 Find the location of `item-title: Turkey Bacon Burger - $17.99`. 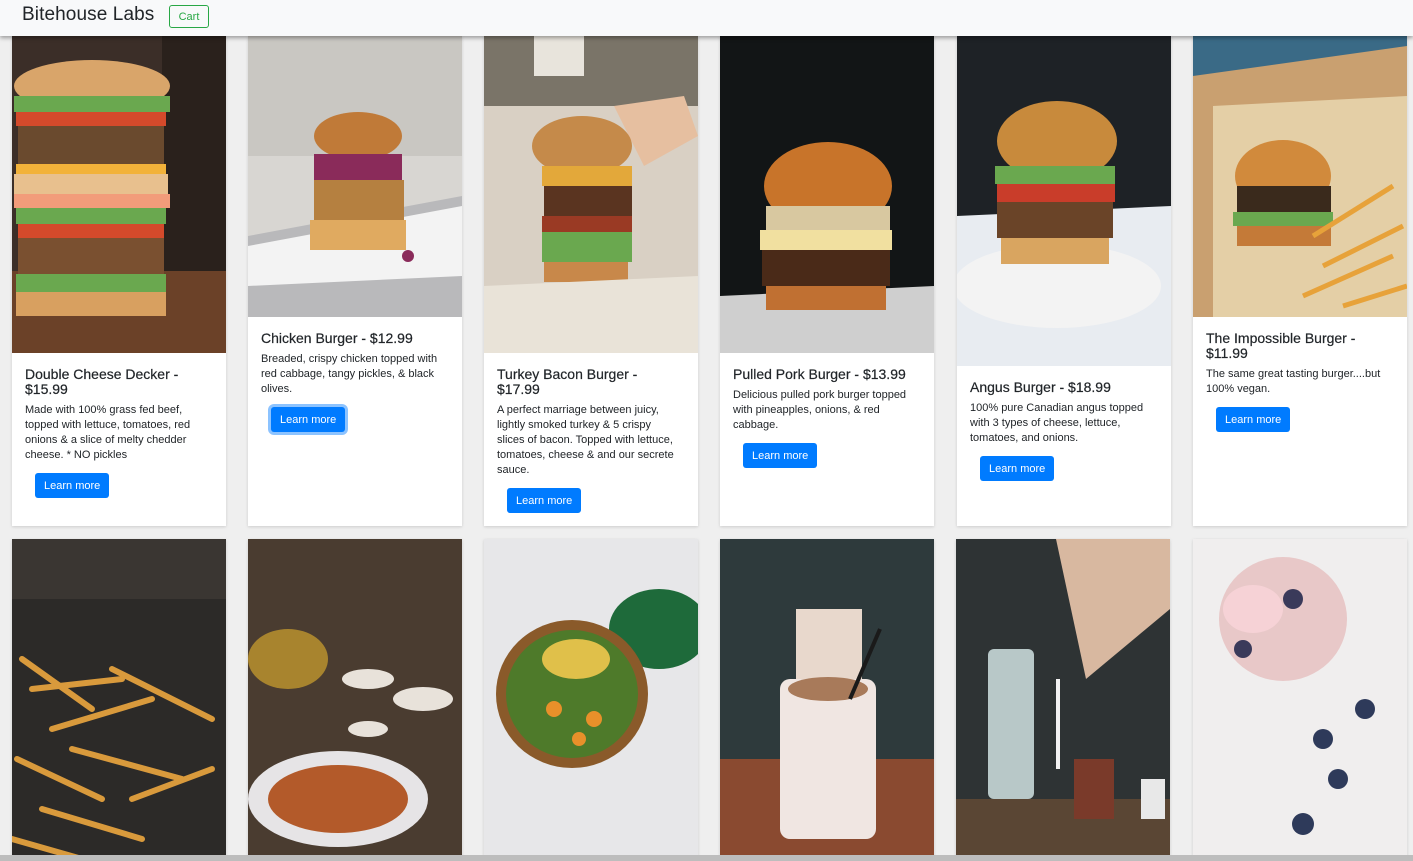

item-title: Turkey Bacon Burger - $17.99 is located at coordinates (567, 381).